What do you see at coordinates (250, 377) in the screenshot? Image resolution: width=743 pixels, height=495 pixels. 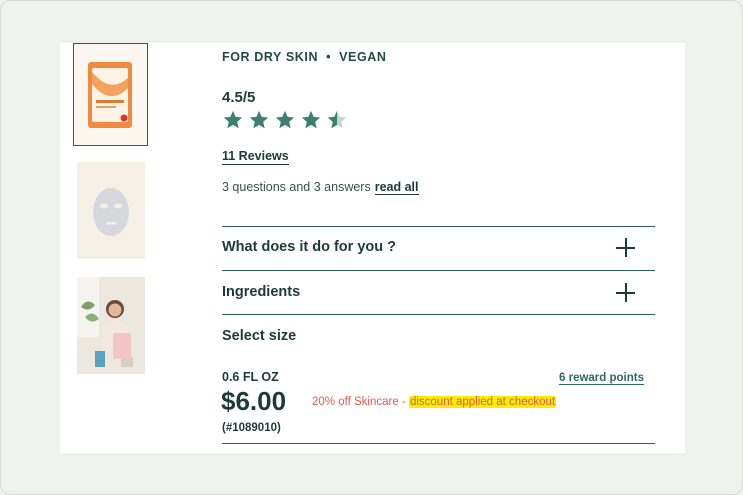 I see `size-option: 0.6 FL OZ` at bounding box center [250, 377].